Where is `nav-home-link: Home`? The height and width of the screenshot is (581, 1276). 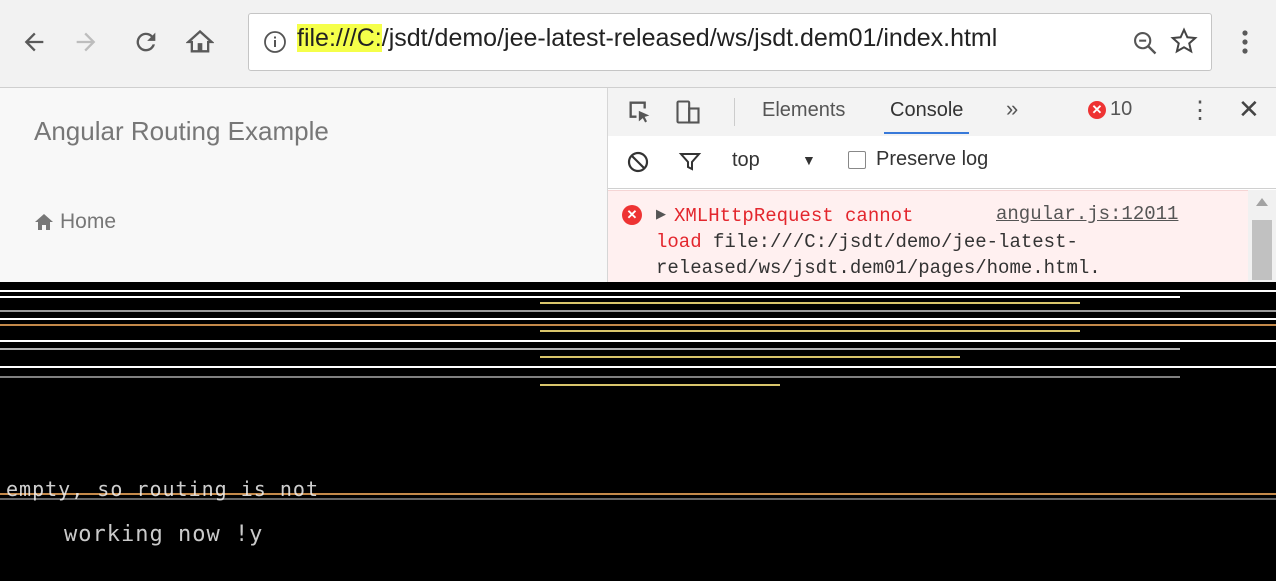
nav-home-link: Home is located at coordinates (75, 222).